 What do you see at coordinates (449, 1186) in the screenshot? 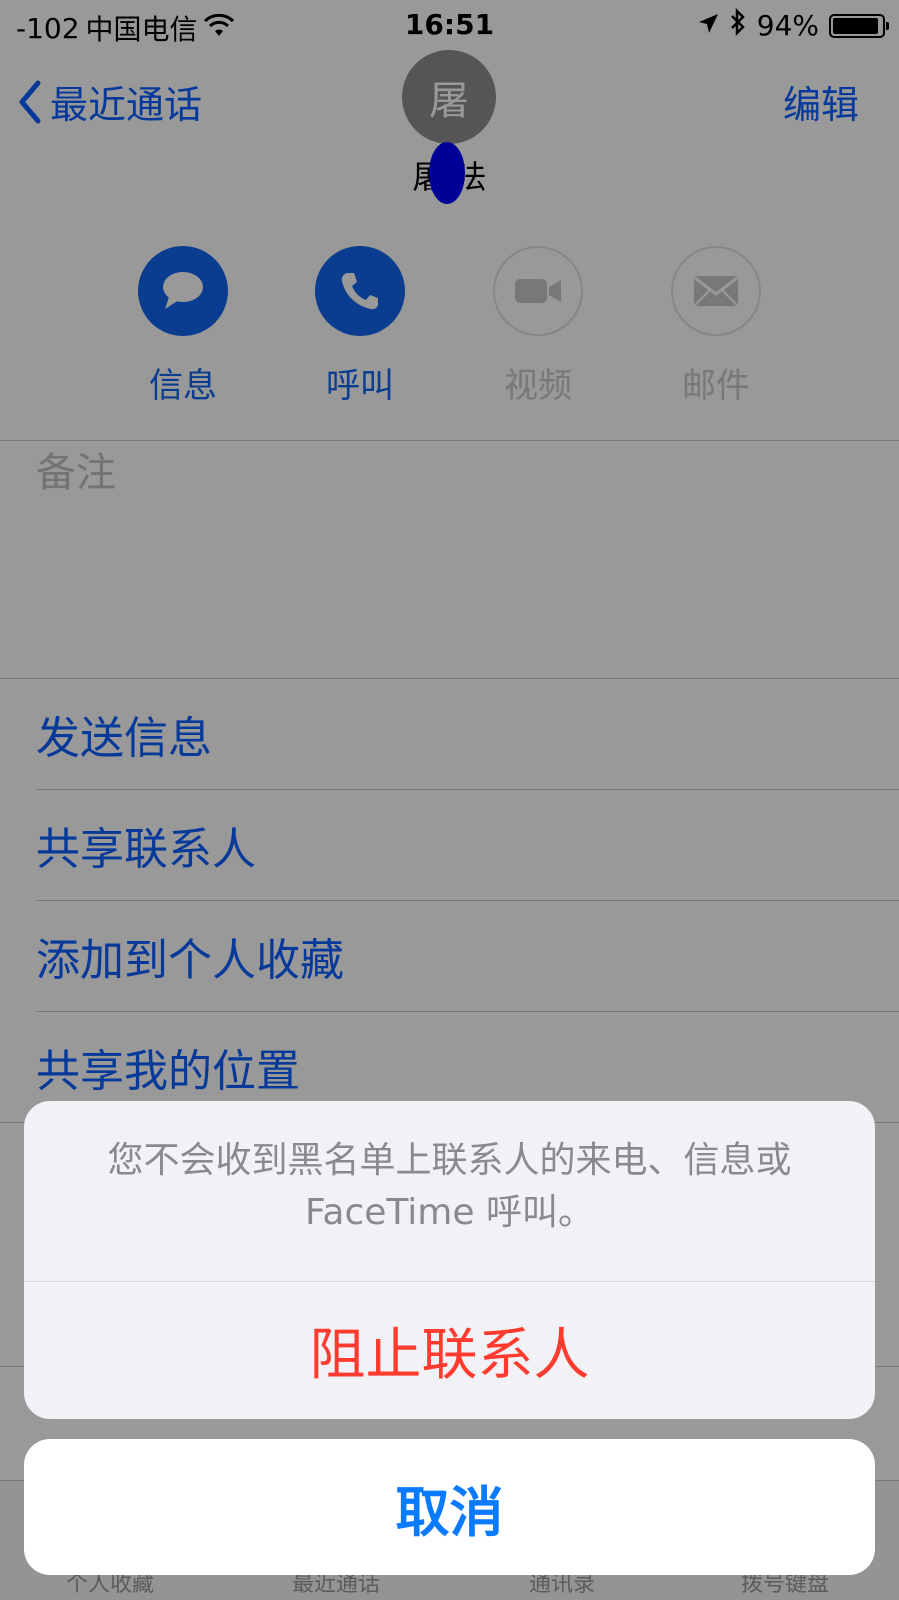
I see `action-sheet-message: 您不会收到黑名单上联系人的来电、信息或 FaceTime 呼叫。` at bounding box center [449, 1186].